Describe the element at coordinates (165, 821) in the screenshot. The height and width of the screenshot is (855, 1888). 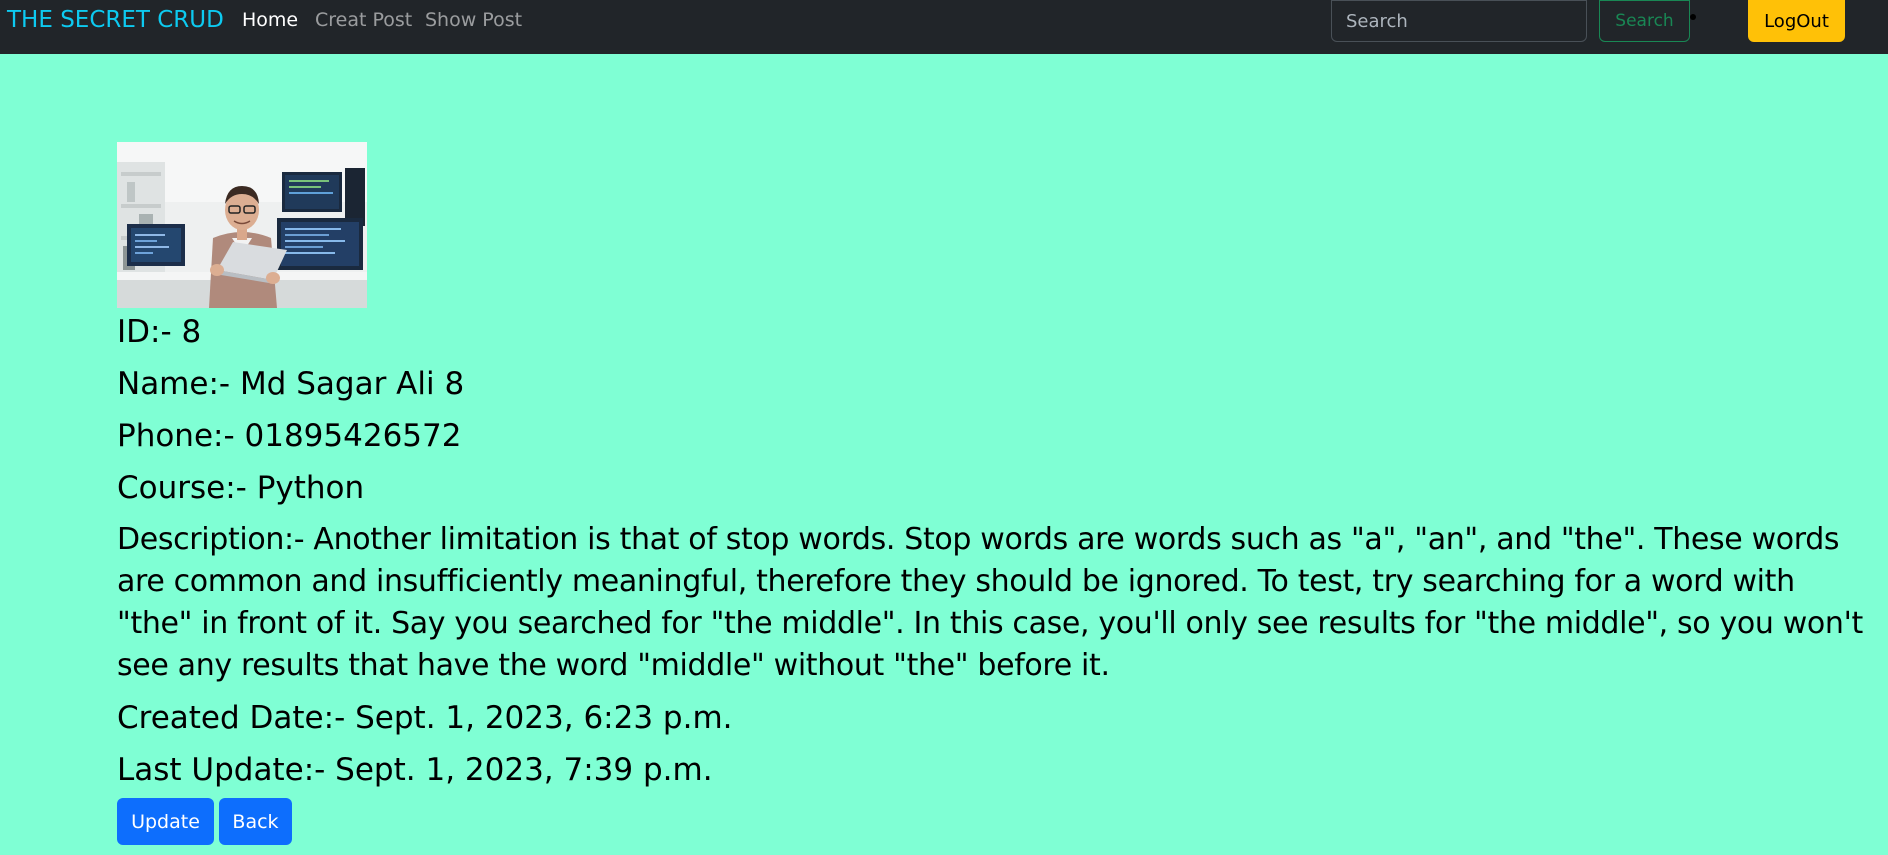
I see `update-button: Update` at that location.